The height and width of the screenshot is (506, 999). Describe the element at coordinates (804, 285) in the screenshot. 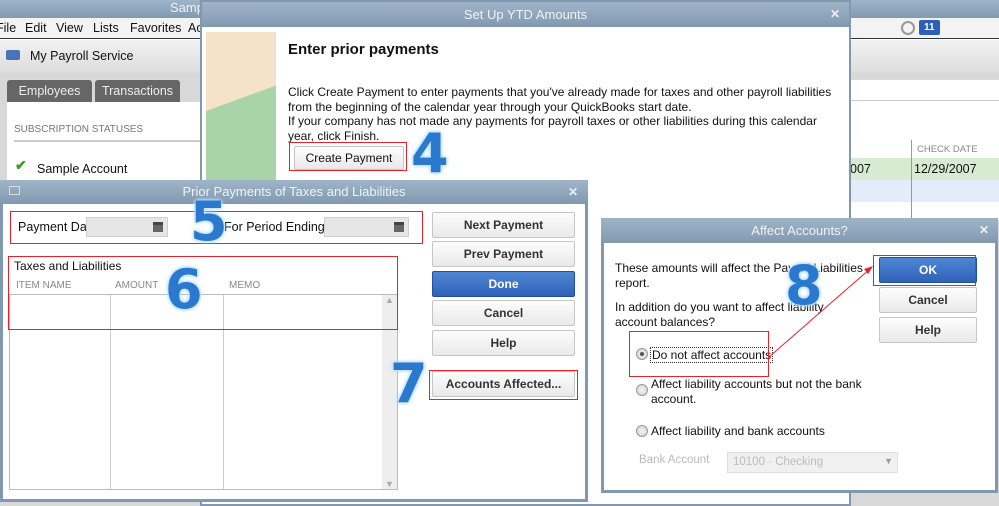

I see `annotation-8: 8` at that location.